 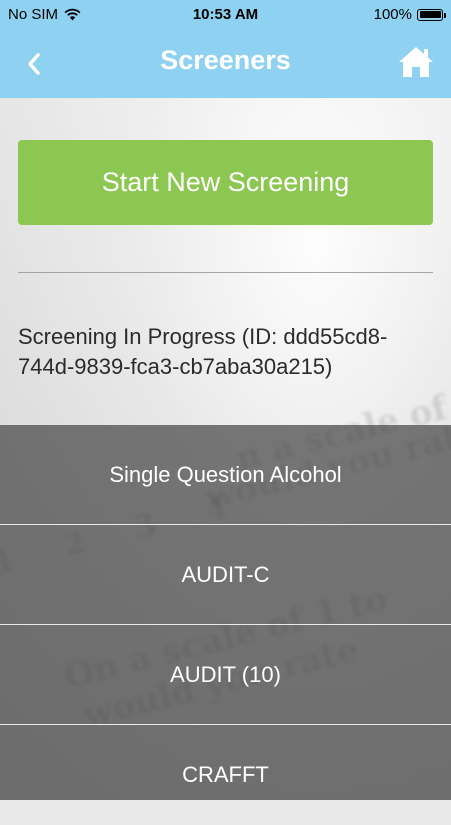 What do you see at coordinates (416, 62) in the screenshot?
I see `home-icon` at bounding box center [416, 62].